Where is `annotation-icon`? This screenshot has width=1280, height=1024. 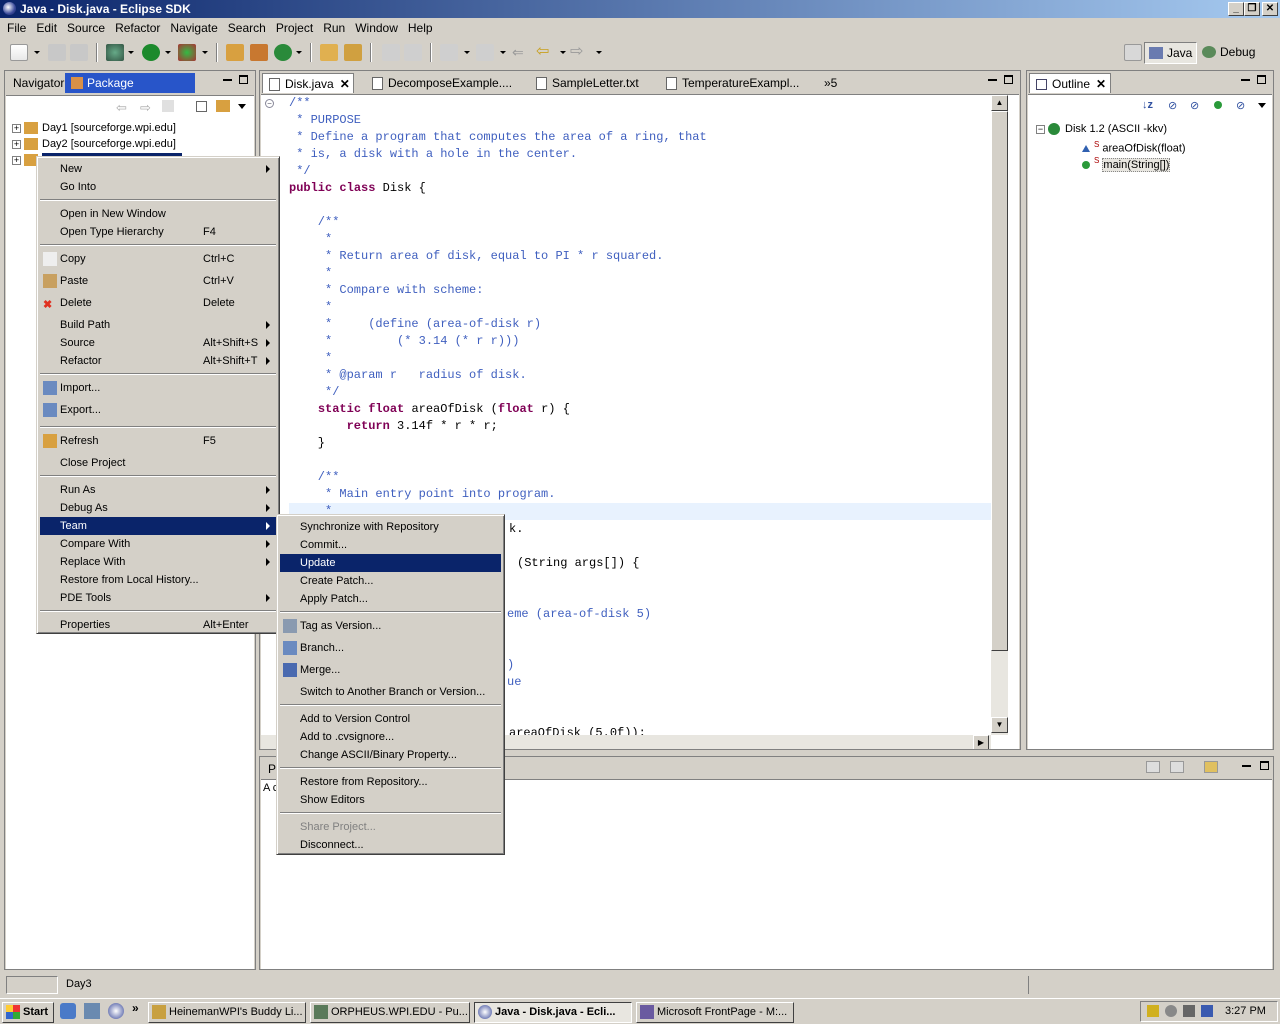
annotation-icon is located at coordinates (391, 52).